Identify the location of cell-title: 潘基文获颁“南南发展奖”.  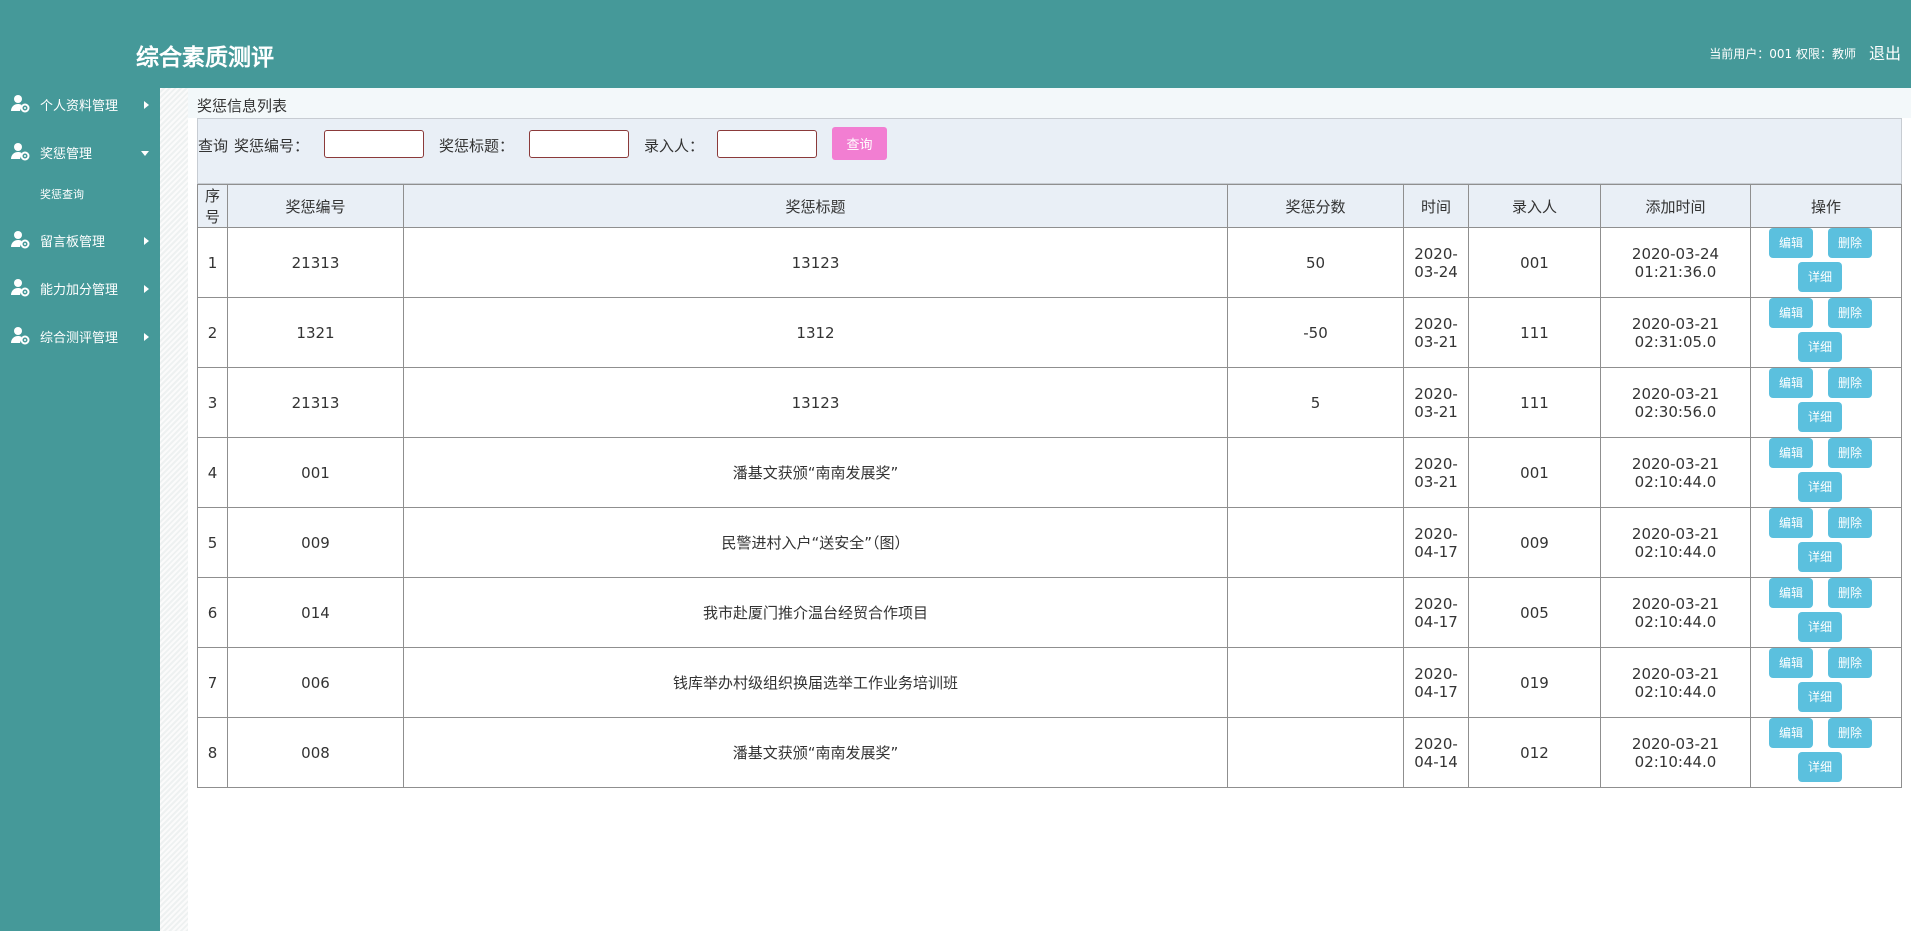
(815, 752).